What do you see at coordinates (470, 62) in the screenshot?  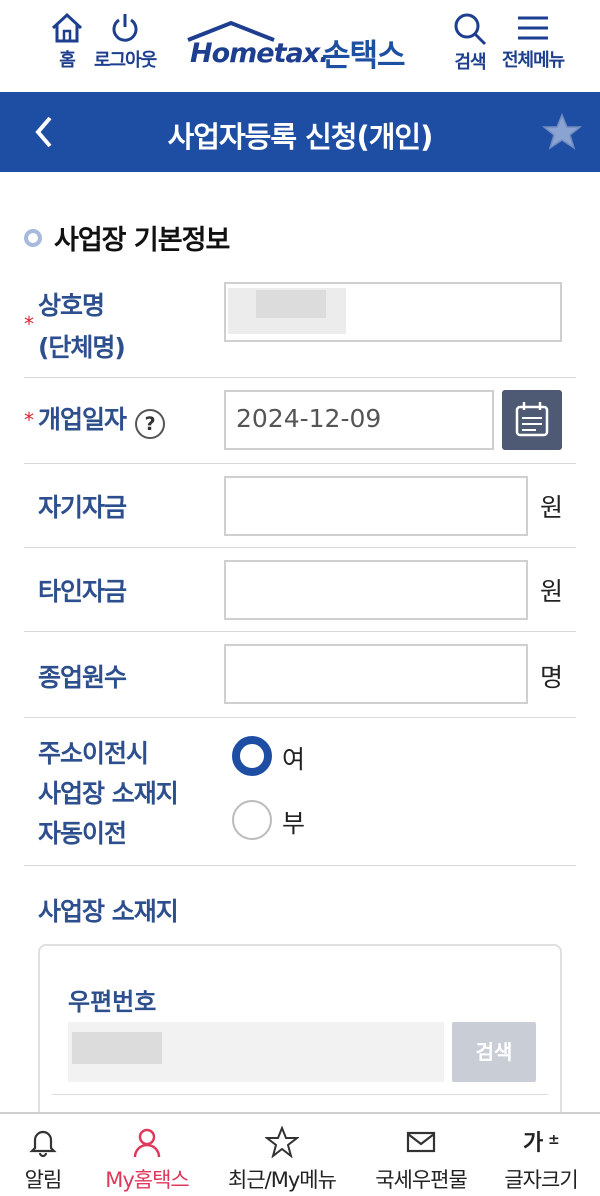 I see `search-label: 검색` at bounding box center [470, 62].